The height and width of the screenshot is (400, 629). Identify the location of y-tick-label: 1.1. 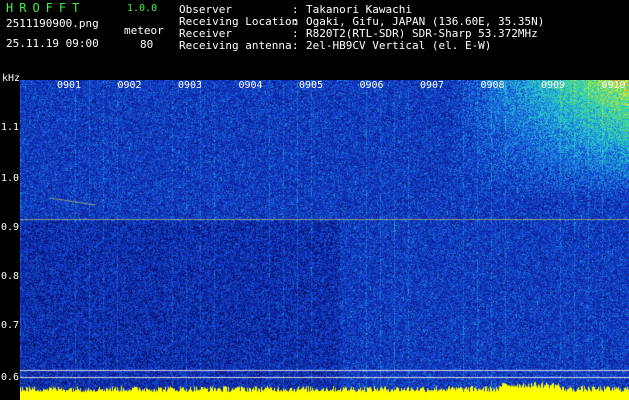
(10, 127).